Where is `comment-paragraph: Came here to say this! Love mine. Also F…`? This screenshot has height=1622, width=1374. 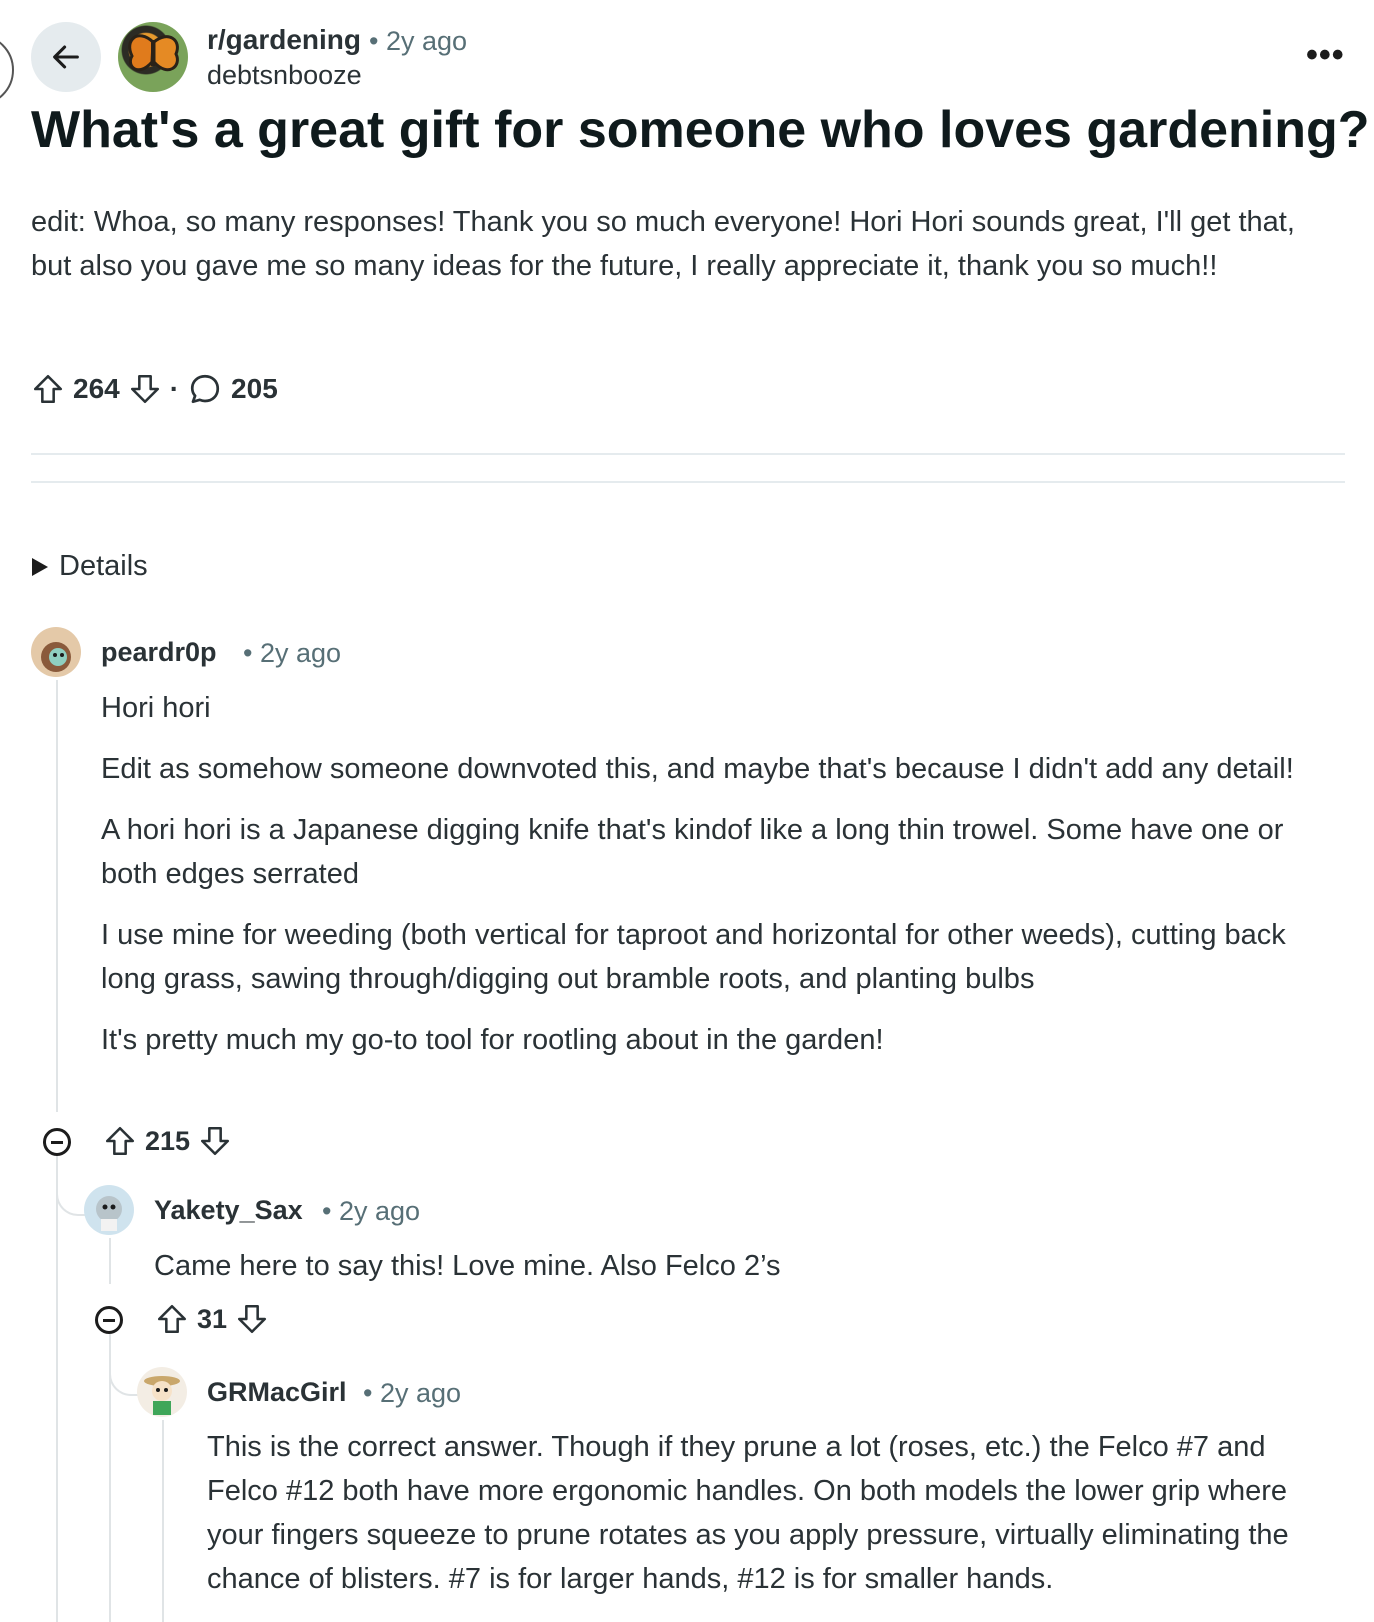 comment-paragraph: Came here to say this! Love mine. Also F… is located at coordinates (467, 1266).